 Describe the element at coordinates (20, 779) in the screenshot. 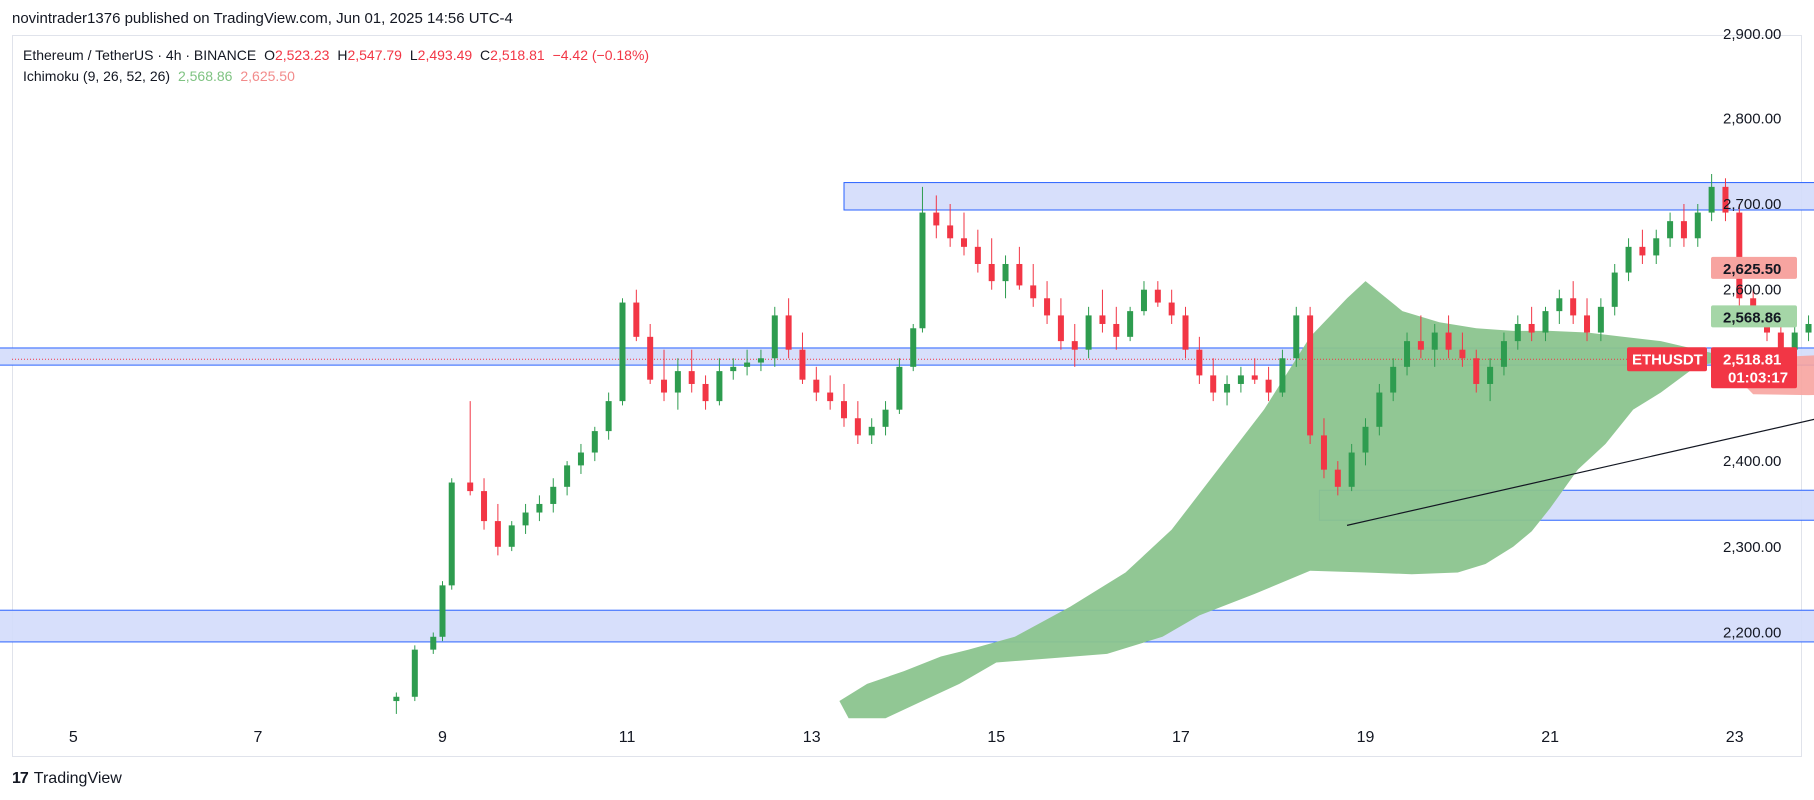

I see `tradingview-logo-icon: 17` at that location.